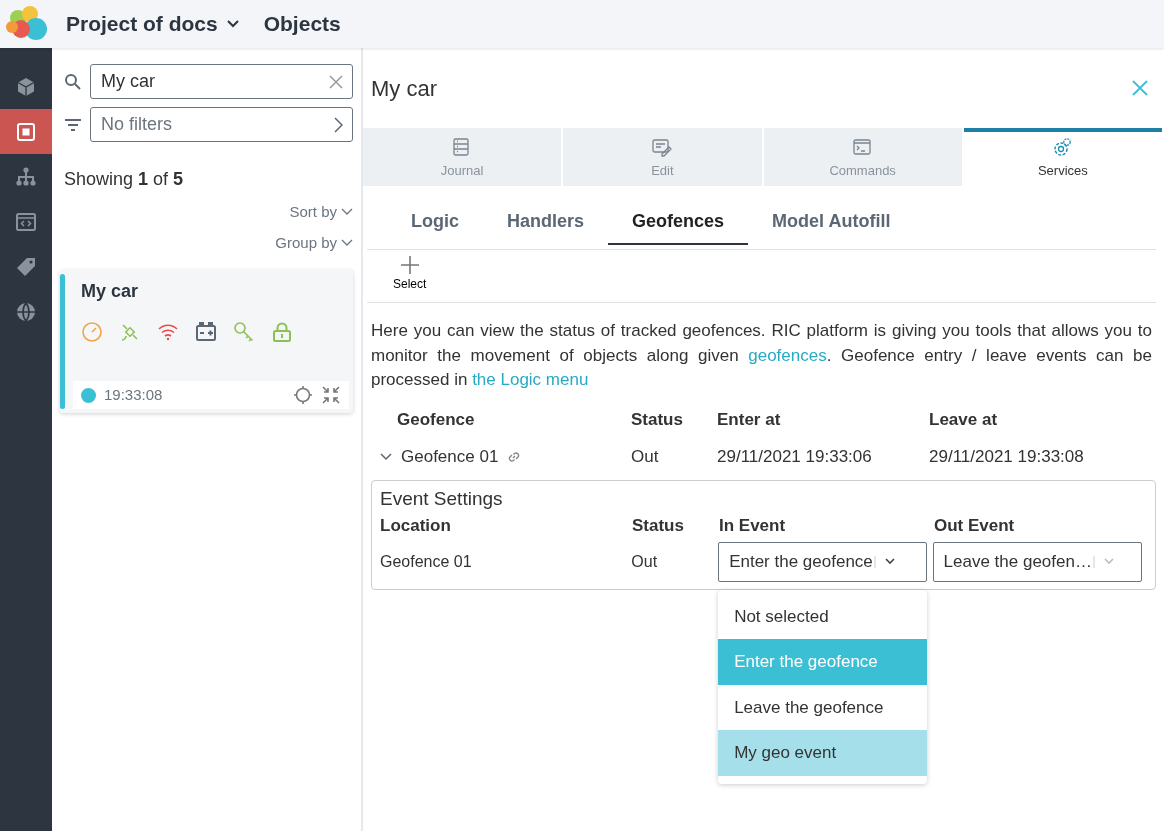 Image resolution: width=1164 pixels, height=831 pixels. I want to click on sidebar-item, so click(26, 131).